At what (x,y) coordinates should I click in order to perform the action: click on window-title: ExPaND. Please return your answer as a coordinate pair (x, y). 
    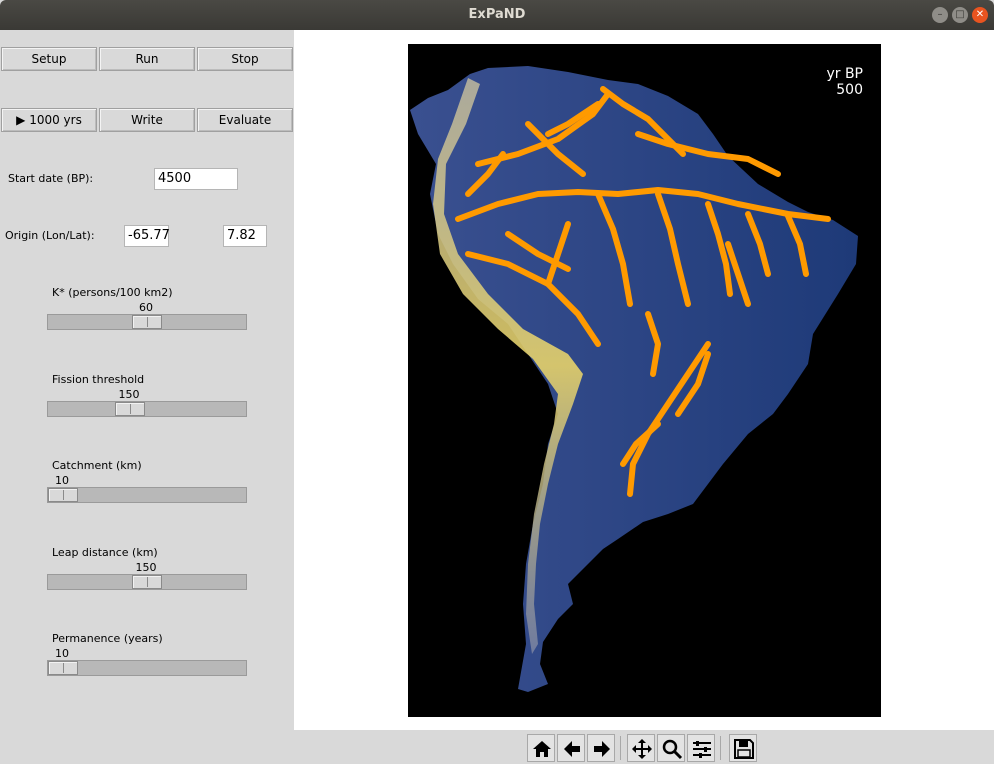
    Looking at the image, I should click on (497, 14).